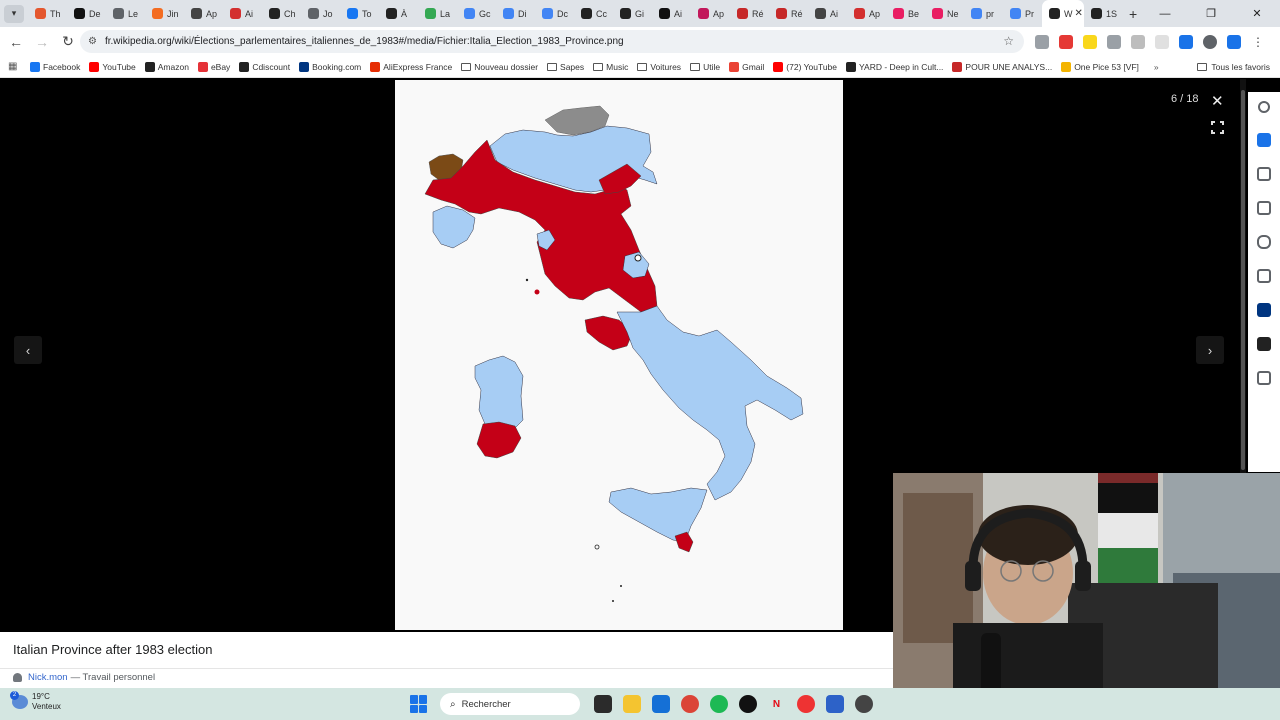  I want to click on bookmark-item: Gmail, so click(746, 66).